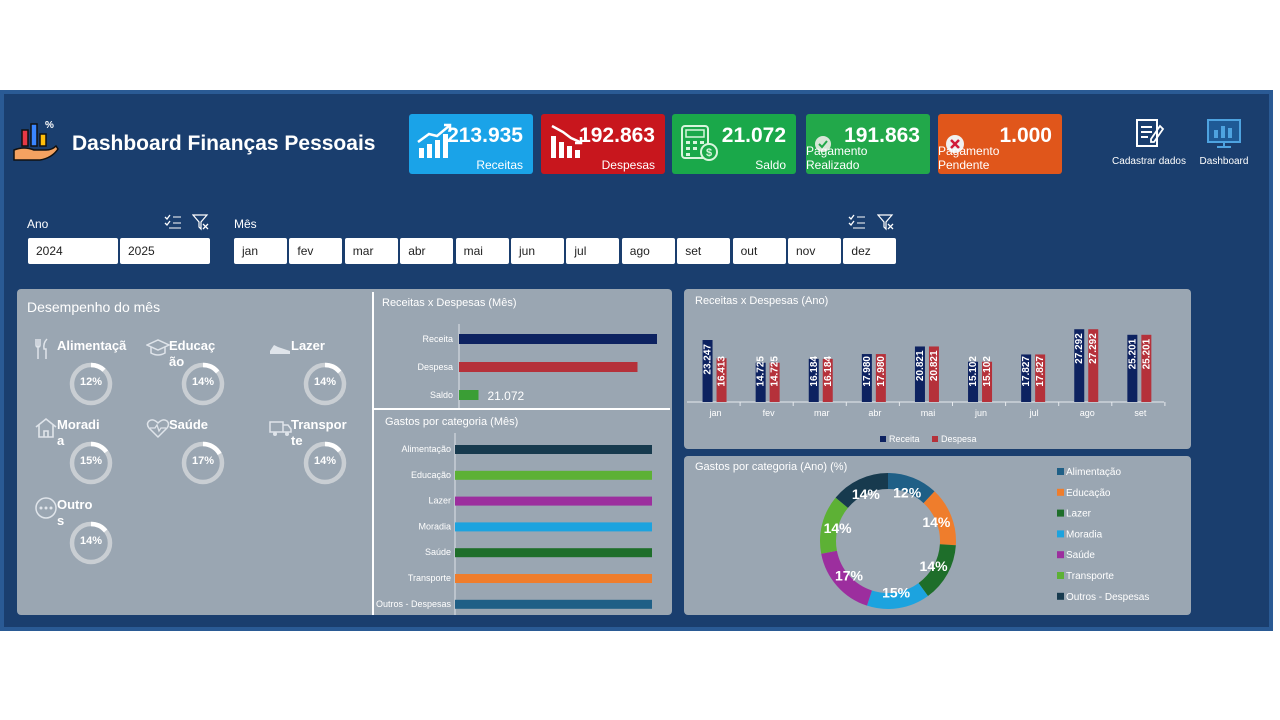 The image size is (1280, 720). I want to click on month-chip-set: set, so click(704, 251).